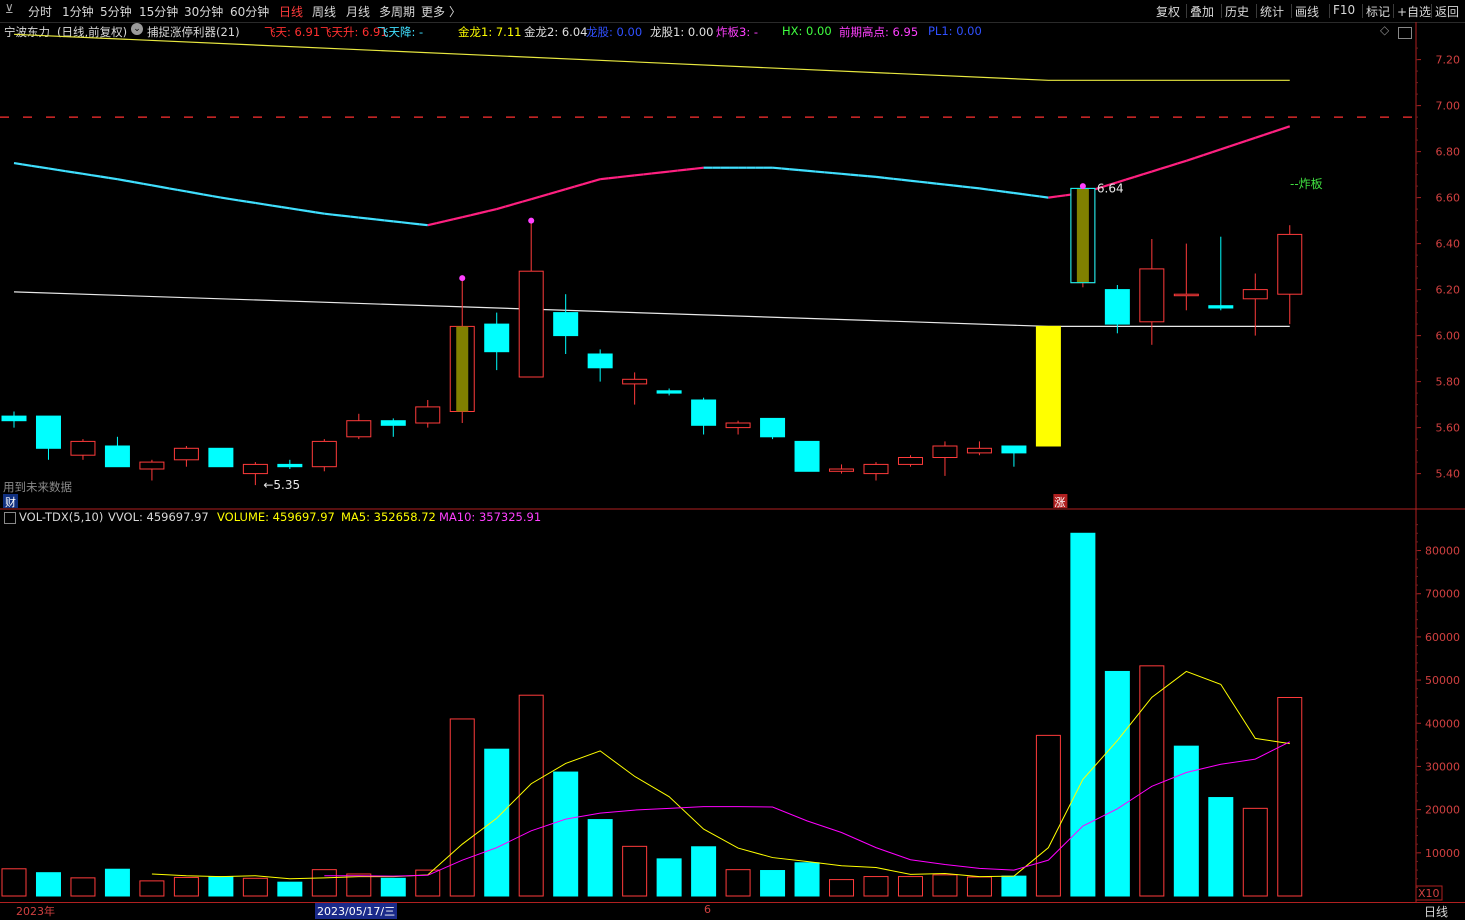  What do you see at coordinates (1272, 11) in the screenshot?
I see `toolbar-button-3: 统计` at bounding box center [1272, 11].